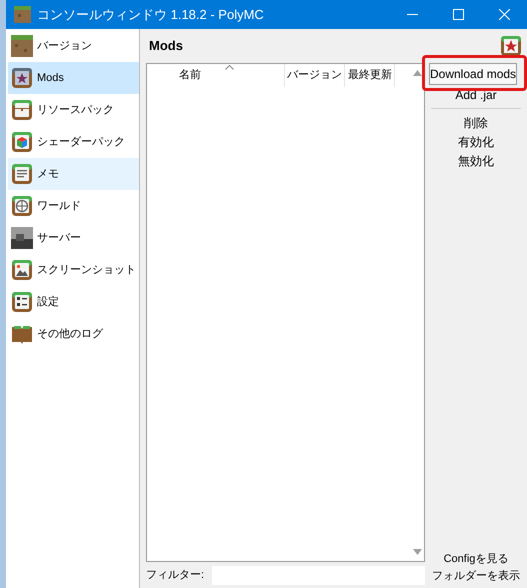  What do you see at coordinates (476, 160) in the screenshot?
I see `action-button: 無効化` at bounding box center [476, 160].